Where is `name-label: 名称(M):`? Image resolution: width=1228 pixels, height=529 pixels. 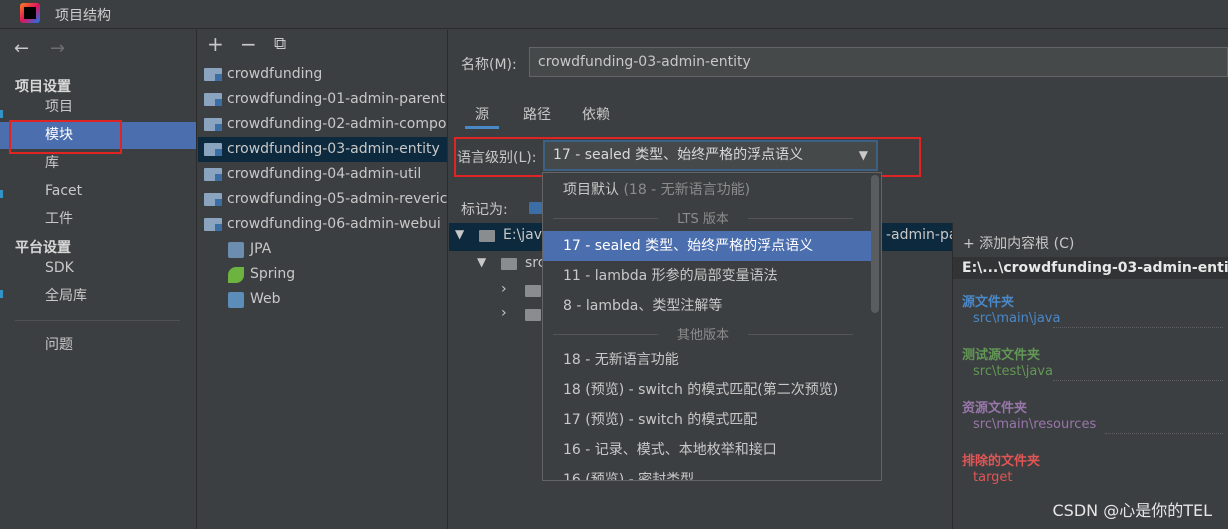
name-label: 名称(M): is located at coordinates (489, 65).